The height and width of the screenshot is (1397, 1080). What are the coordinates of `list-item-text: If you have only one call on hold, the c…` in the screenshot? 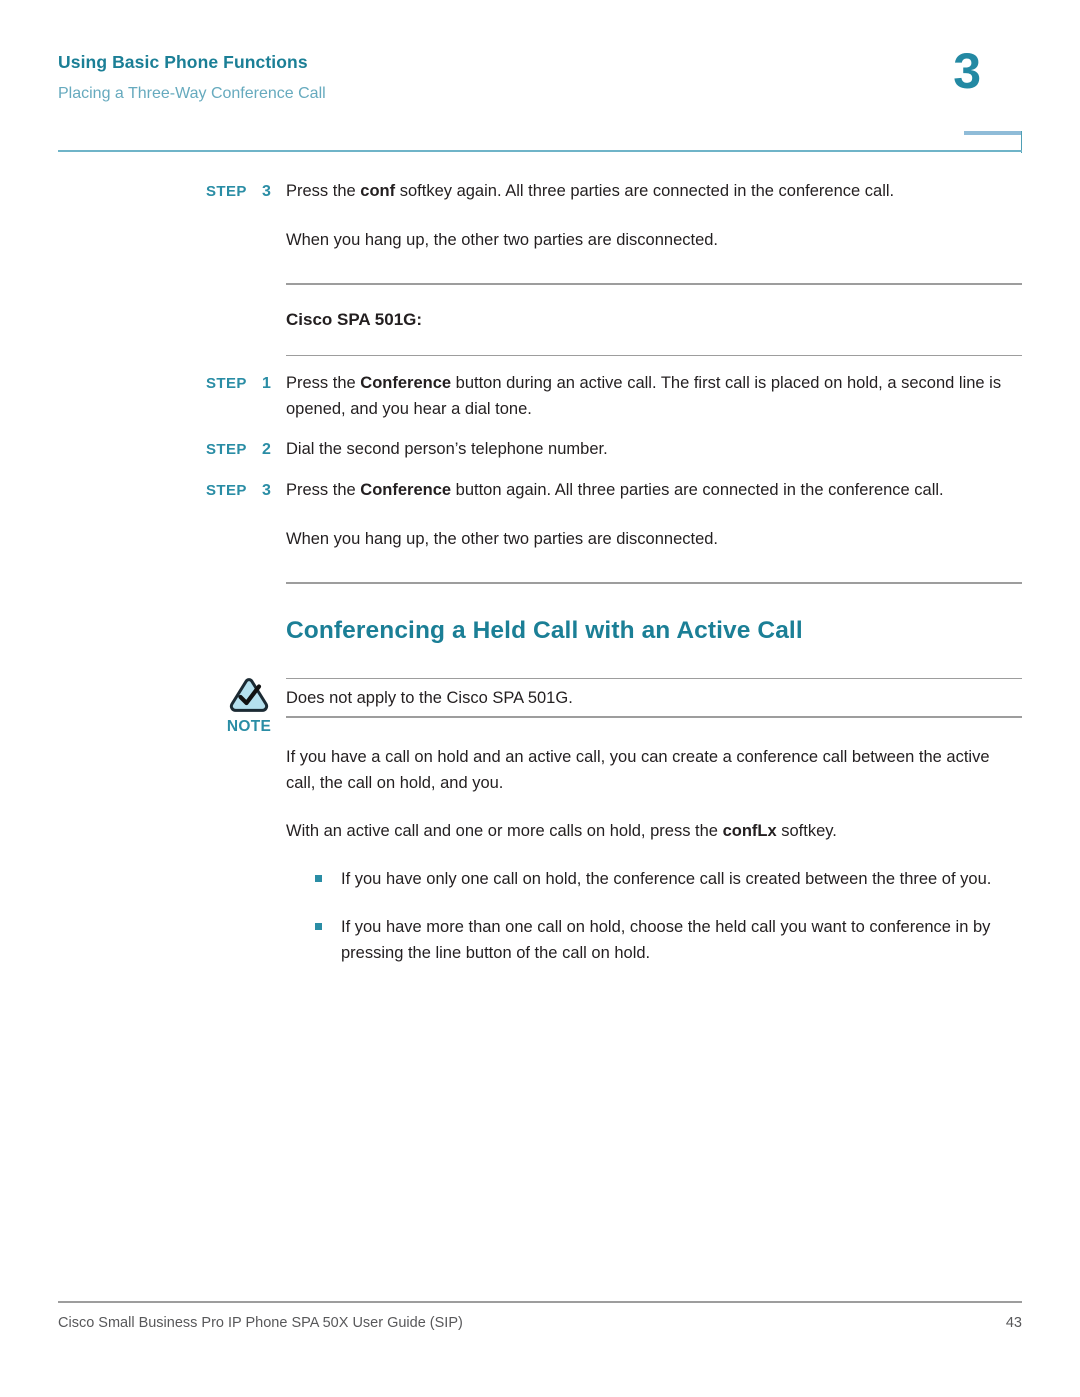 It's located at (666, 878).